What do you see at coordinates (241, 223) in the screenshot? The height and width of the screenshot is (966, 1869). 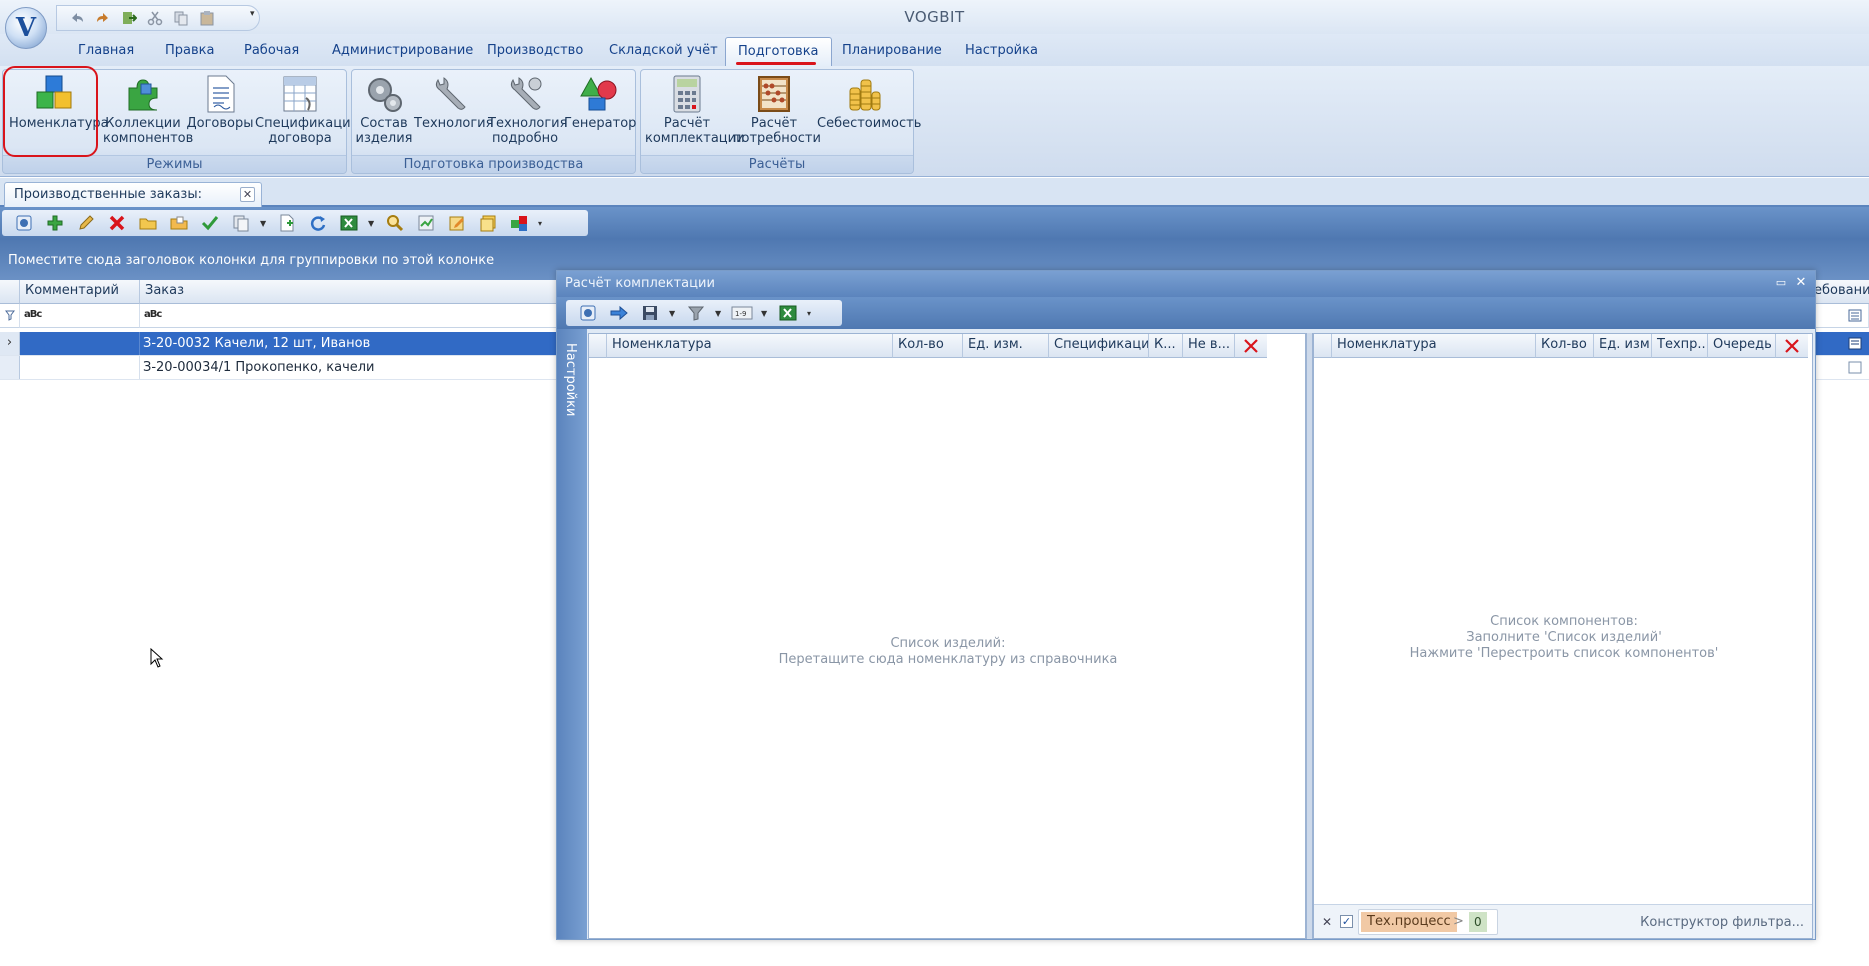 I see `copy-rows-icon` at bounding box center [241, 223].